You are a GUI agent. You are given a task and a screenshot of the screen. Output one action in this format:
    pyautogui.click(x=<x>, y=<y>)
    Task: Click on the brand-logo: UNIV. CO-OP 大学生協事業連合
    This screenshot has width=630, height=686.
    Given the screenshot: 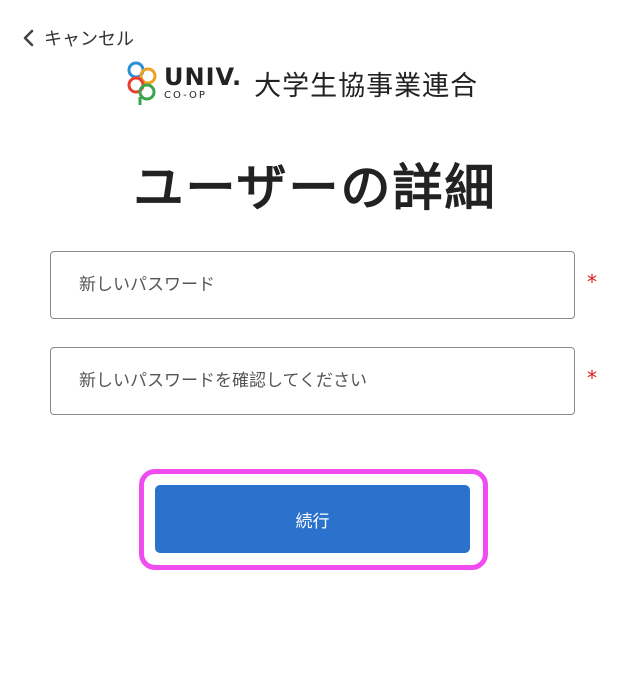 What is the action you would take?
    pyautogui.click(x=302, y=83)
    